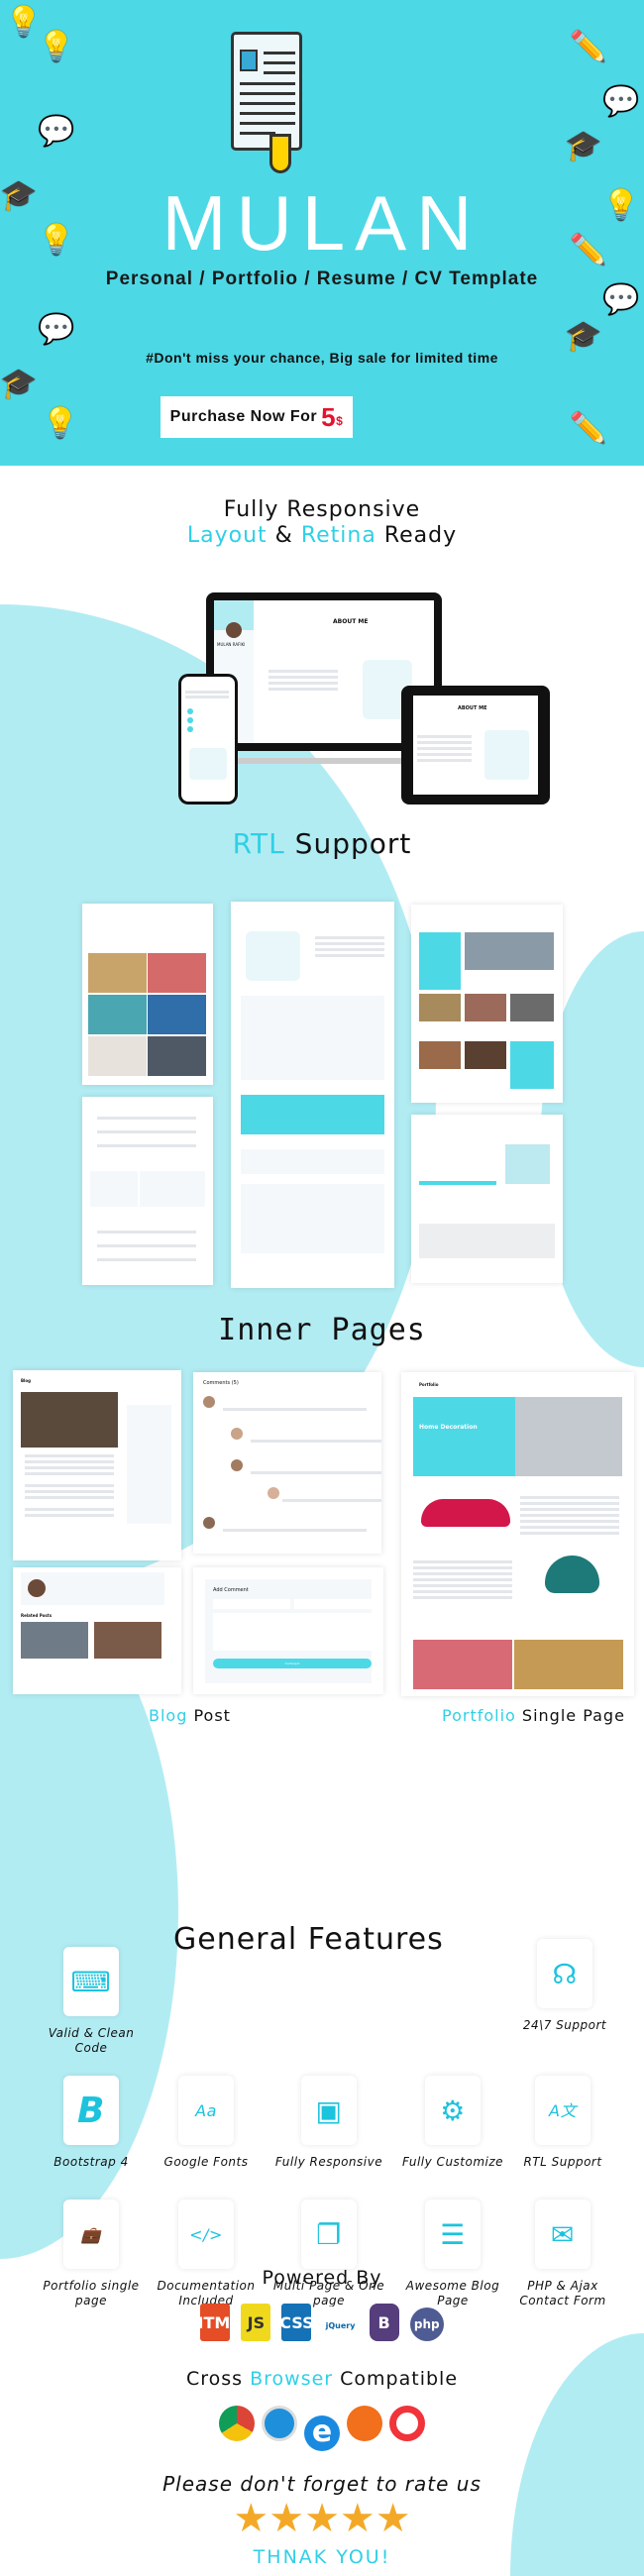 The height and width of the screenshot is (2576, 644). I want to click on feature-label: Google Fonts, so click(206, 2162).